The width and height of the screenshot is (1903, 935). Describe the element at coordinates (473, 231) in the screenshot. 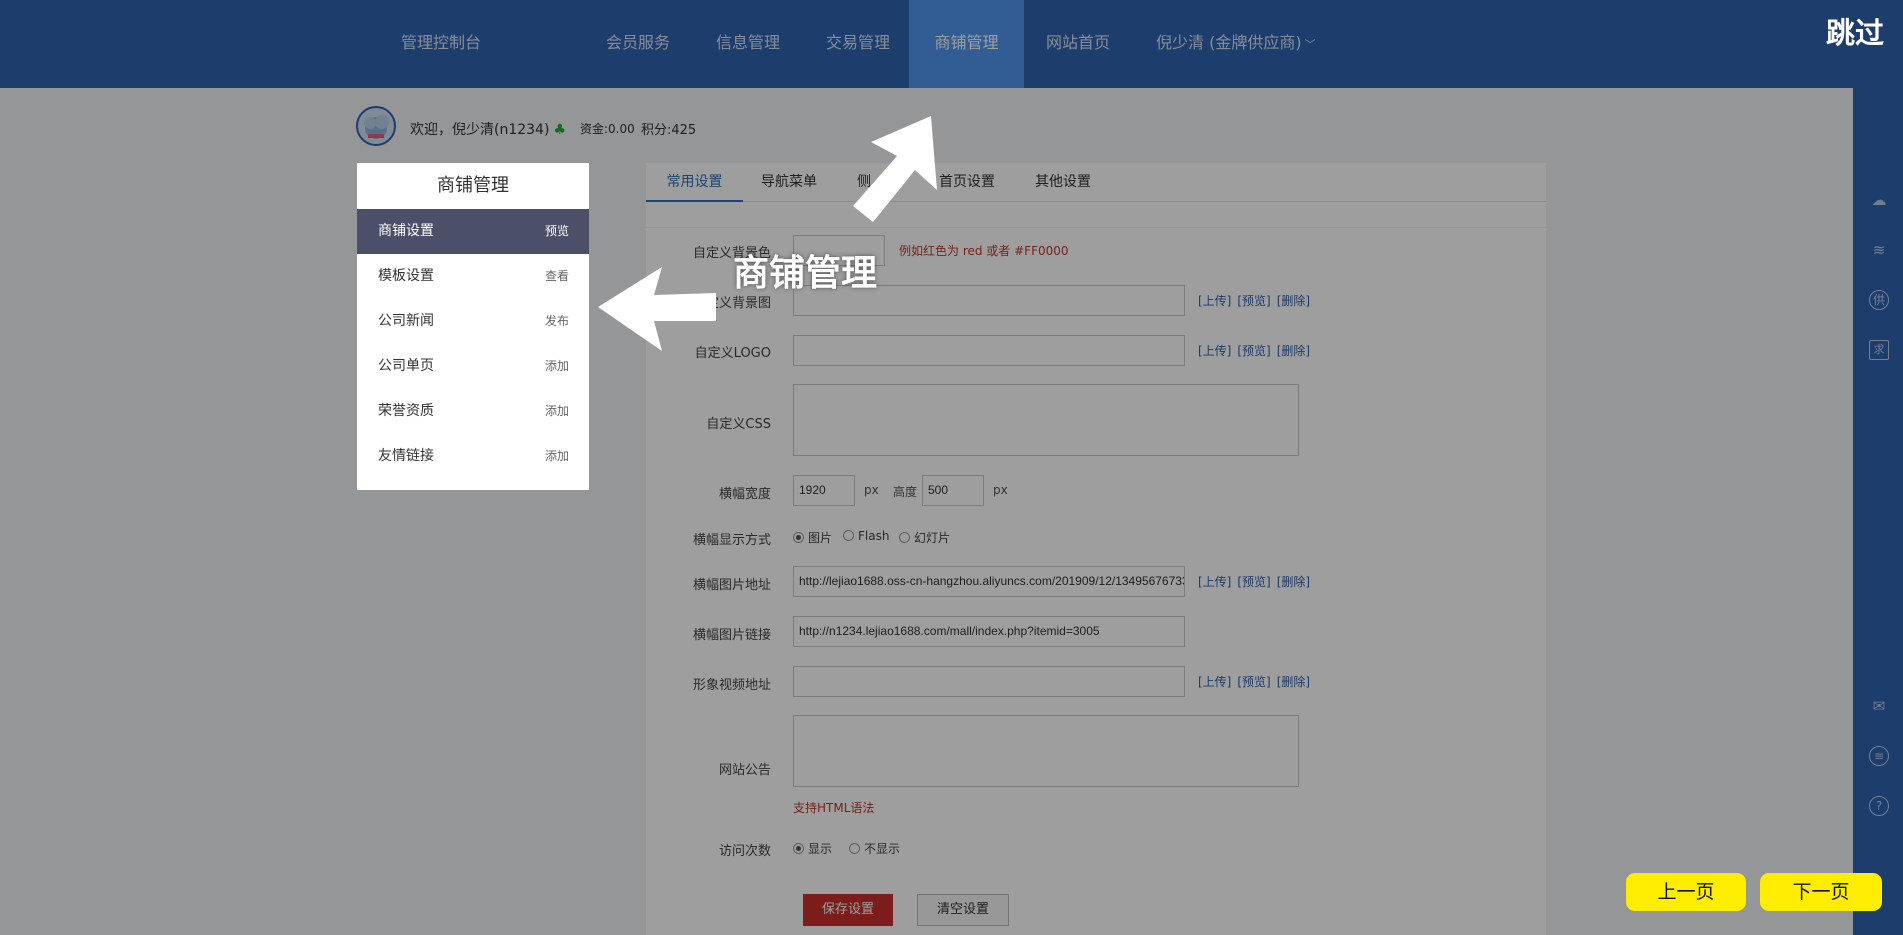

I see `menu-item-shop-settings: 商铺设置 预览` at that location.